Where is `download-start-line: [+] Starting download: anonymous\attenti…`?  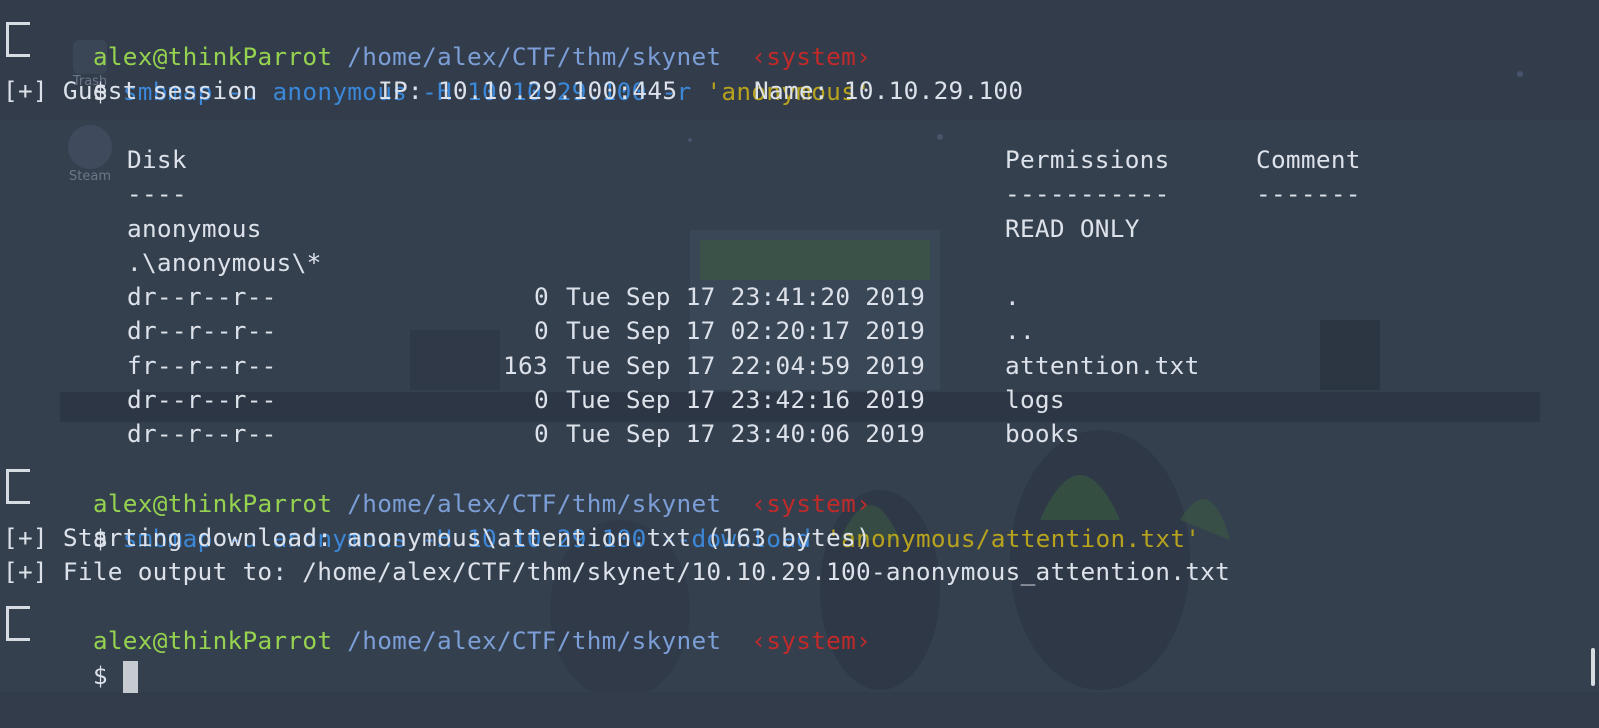 download-start-line: [+] Starting download: anonymous\attenti… is located at coordinates (437, 537).